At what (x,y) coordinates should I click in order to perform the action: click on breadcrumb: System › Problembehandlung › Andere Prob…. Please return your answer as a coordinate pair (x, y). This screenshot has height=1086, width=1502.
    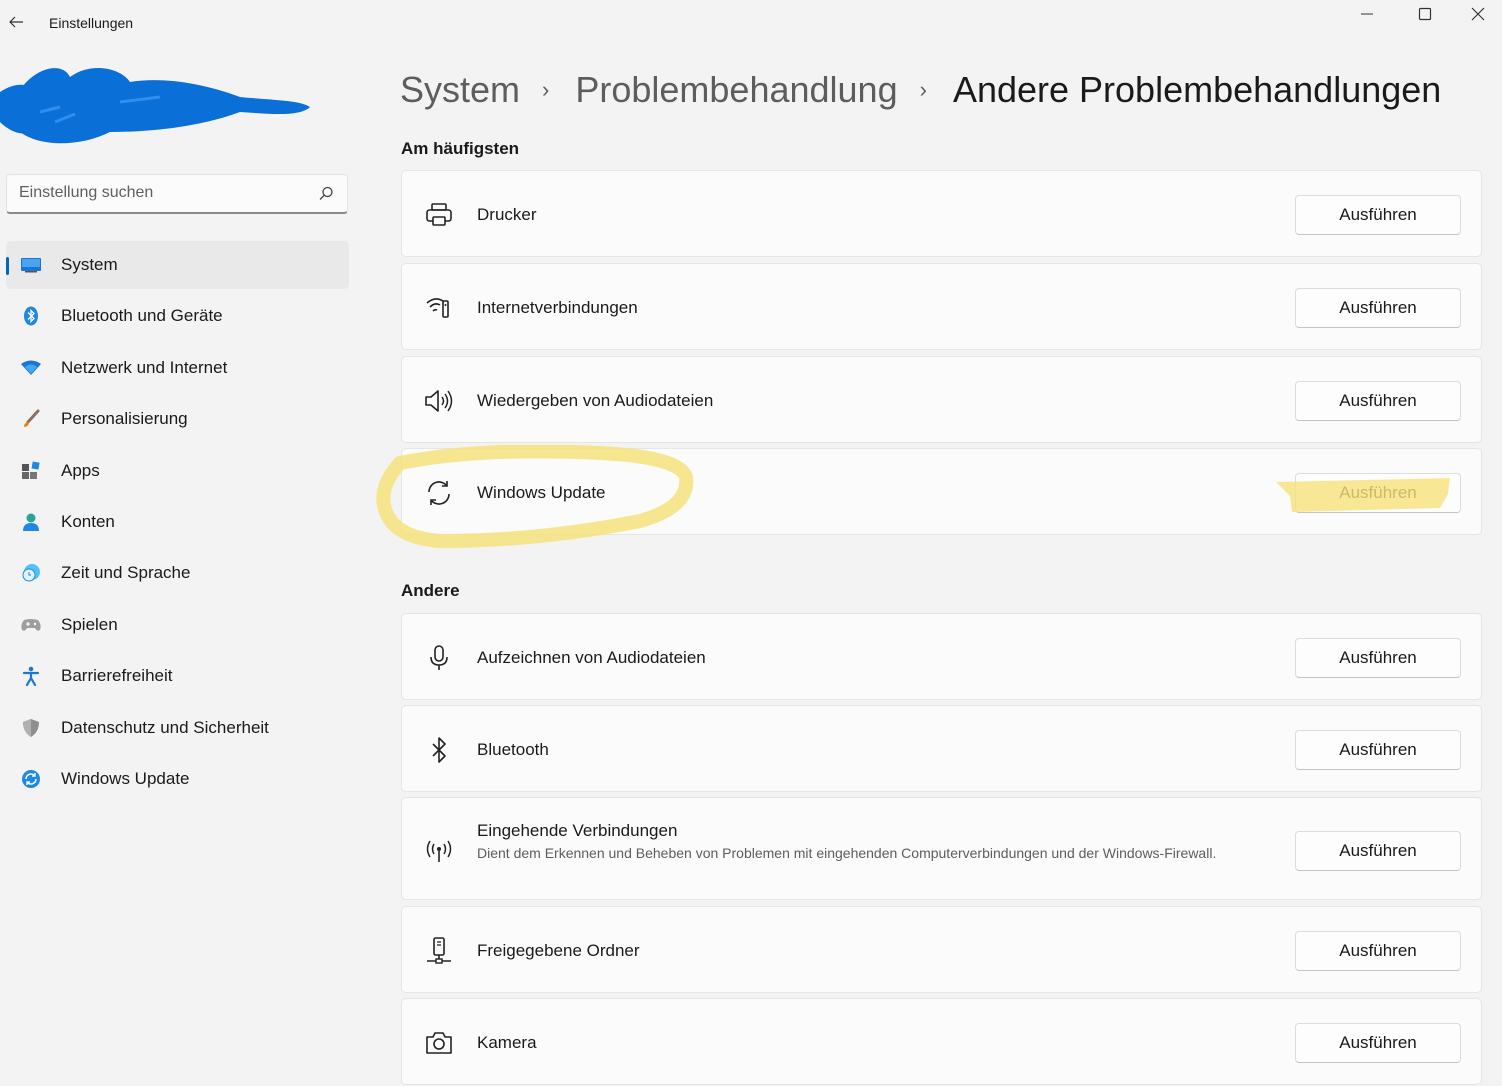
    Looking at the image, I should click on (920, 90).